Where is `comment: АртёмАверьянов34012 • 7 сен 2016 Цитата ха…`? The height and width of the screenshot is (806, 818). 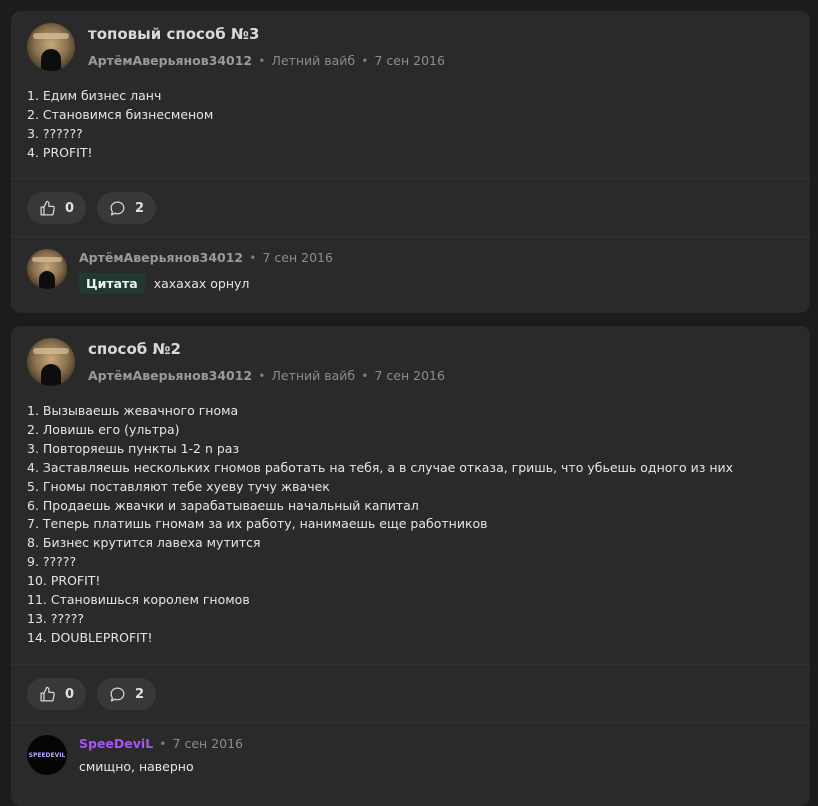 comment: АртёмАверьянов34012 • 7 сен 2016 Цитата ха… is located at coordinates (407, 274).